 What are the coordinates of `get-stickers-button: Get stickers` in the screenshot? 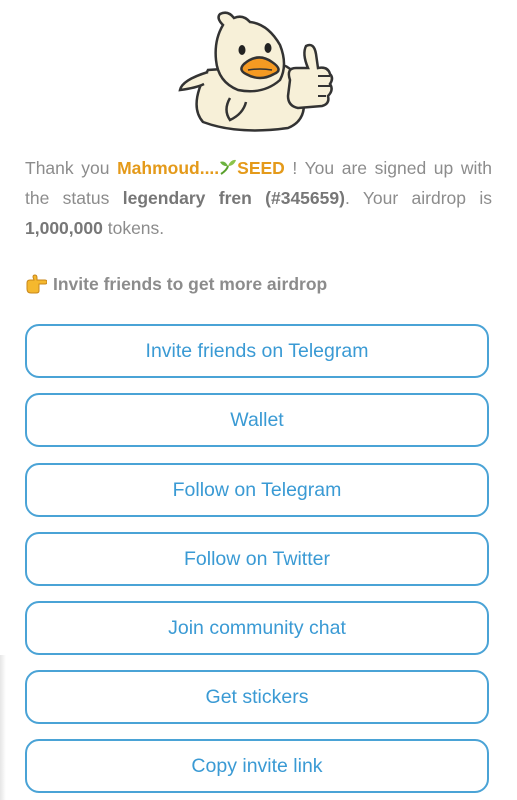 It's located at (257, 697).